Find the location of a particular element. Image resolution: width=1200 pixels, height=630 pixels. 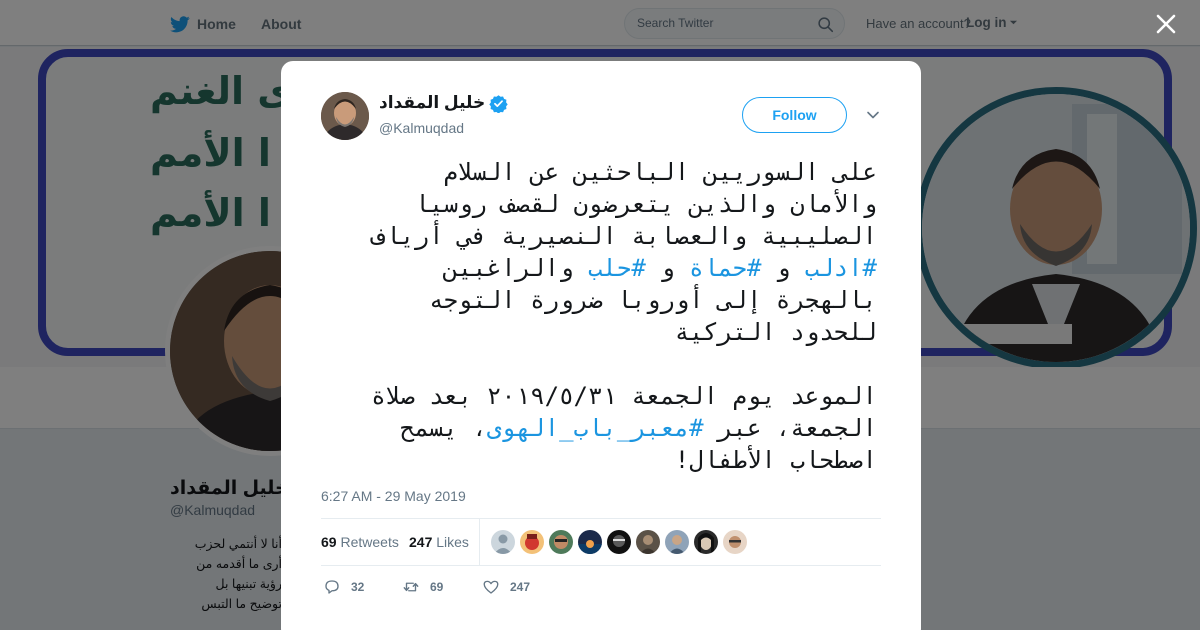

tweet-fragment: والراغبين is located at coordinates (515, 268).